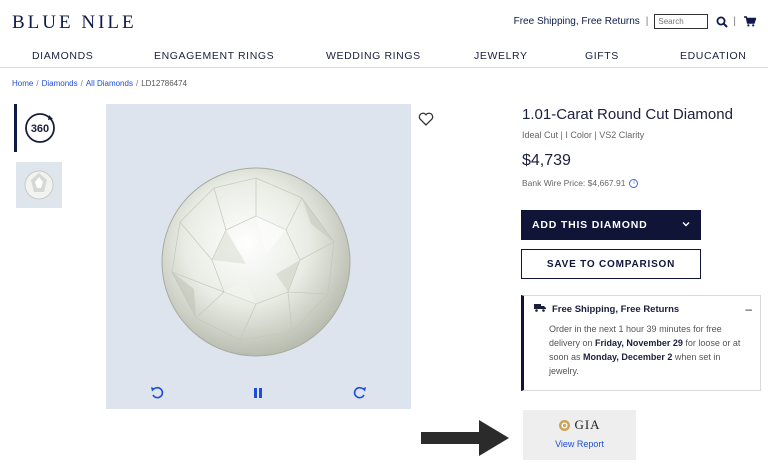  I want to click on breadcrumb: Home / Diamonds / All Diamonds / LD12786474, so click(99, 83).